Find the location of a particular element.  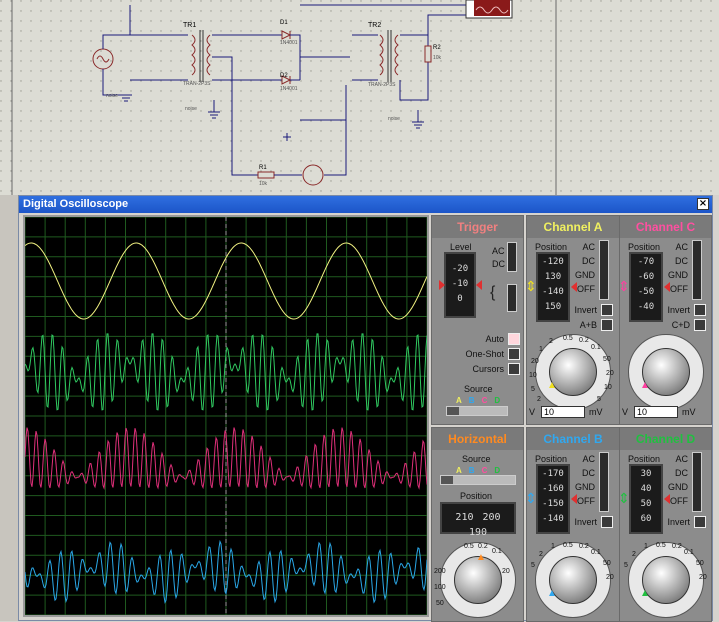

horizontal-dial-label-7: 20 is located at coordinates (506, 571).